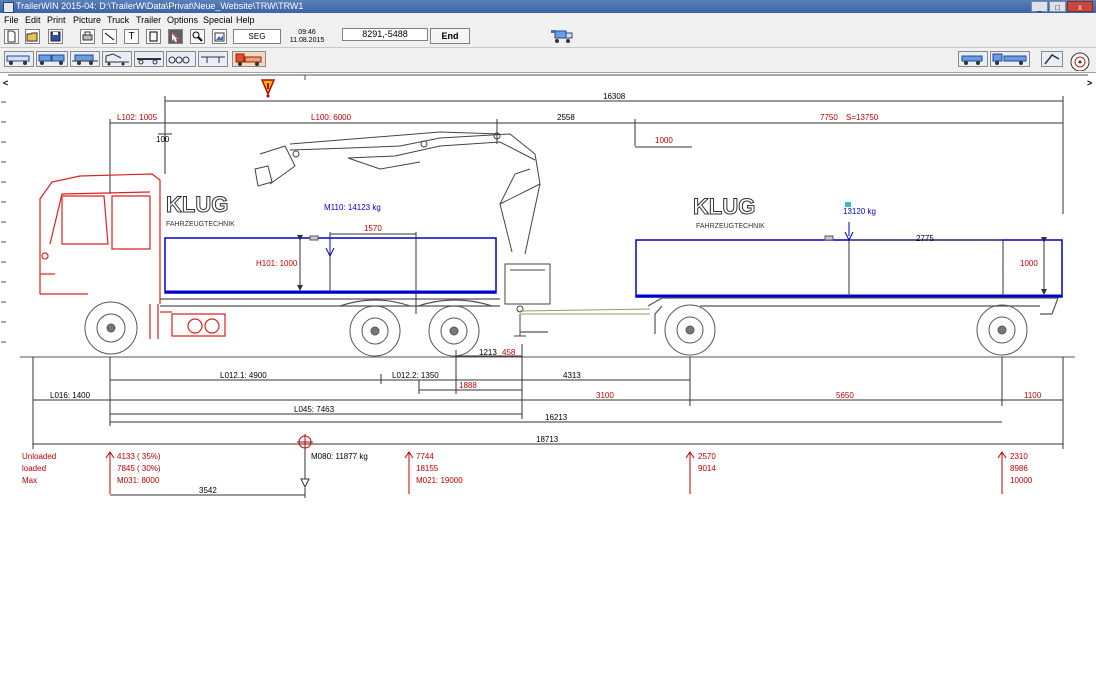 The image size is (1096, 680). What do you see at coordinates (11, 20) in the screenshot?
I see `menu-file: File` at bounding box center [11, 20].